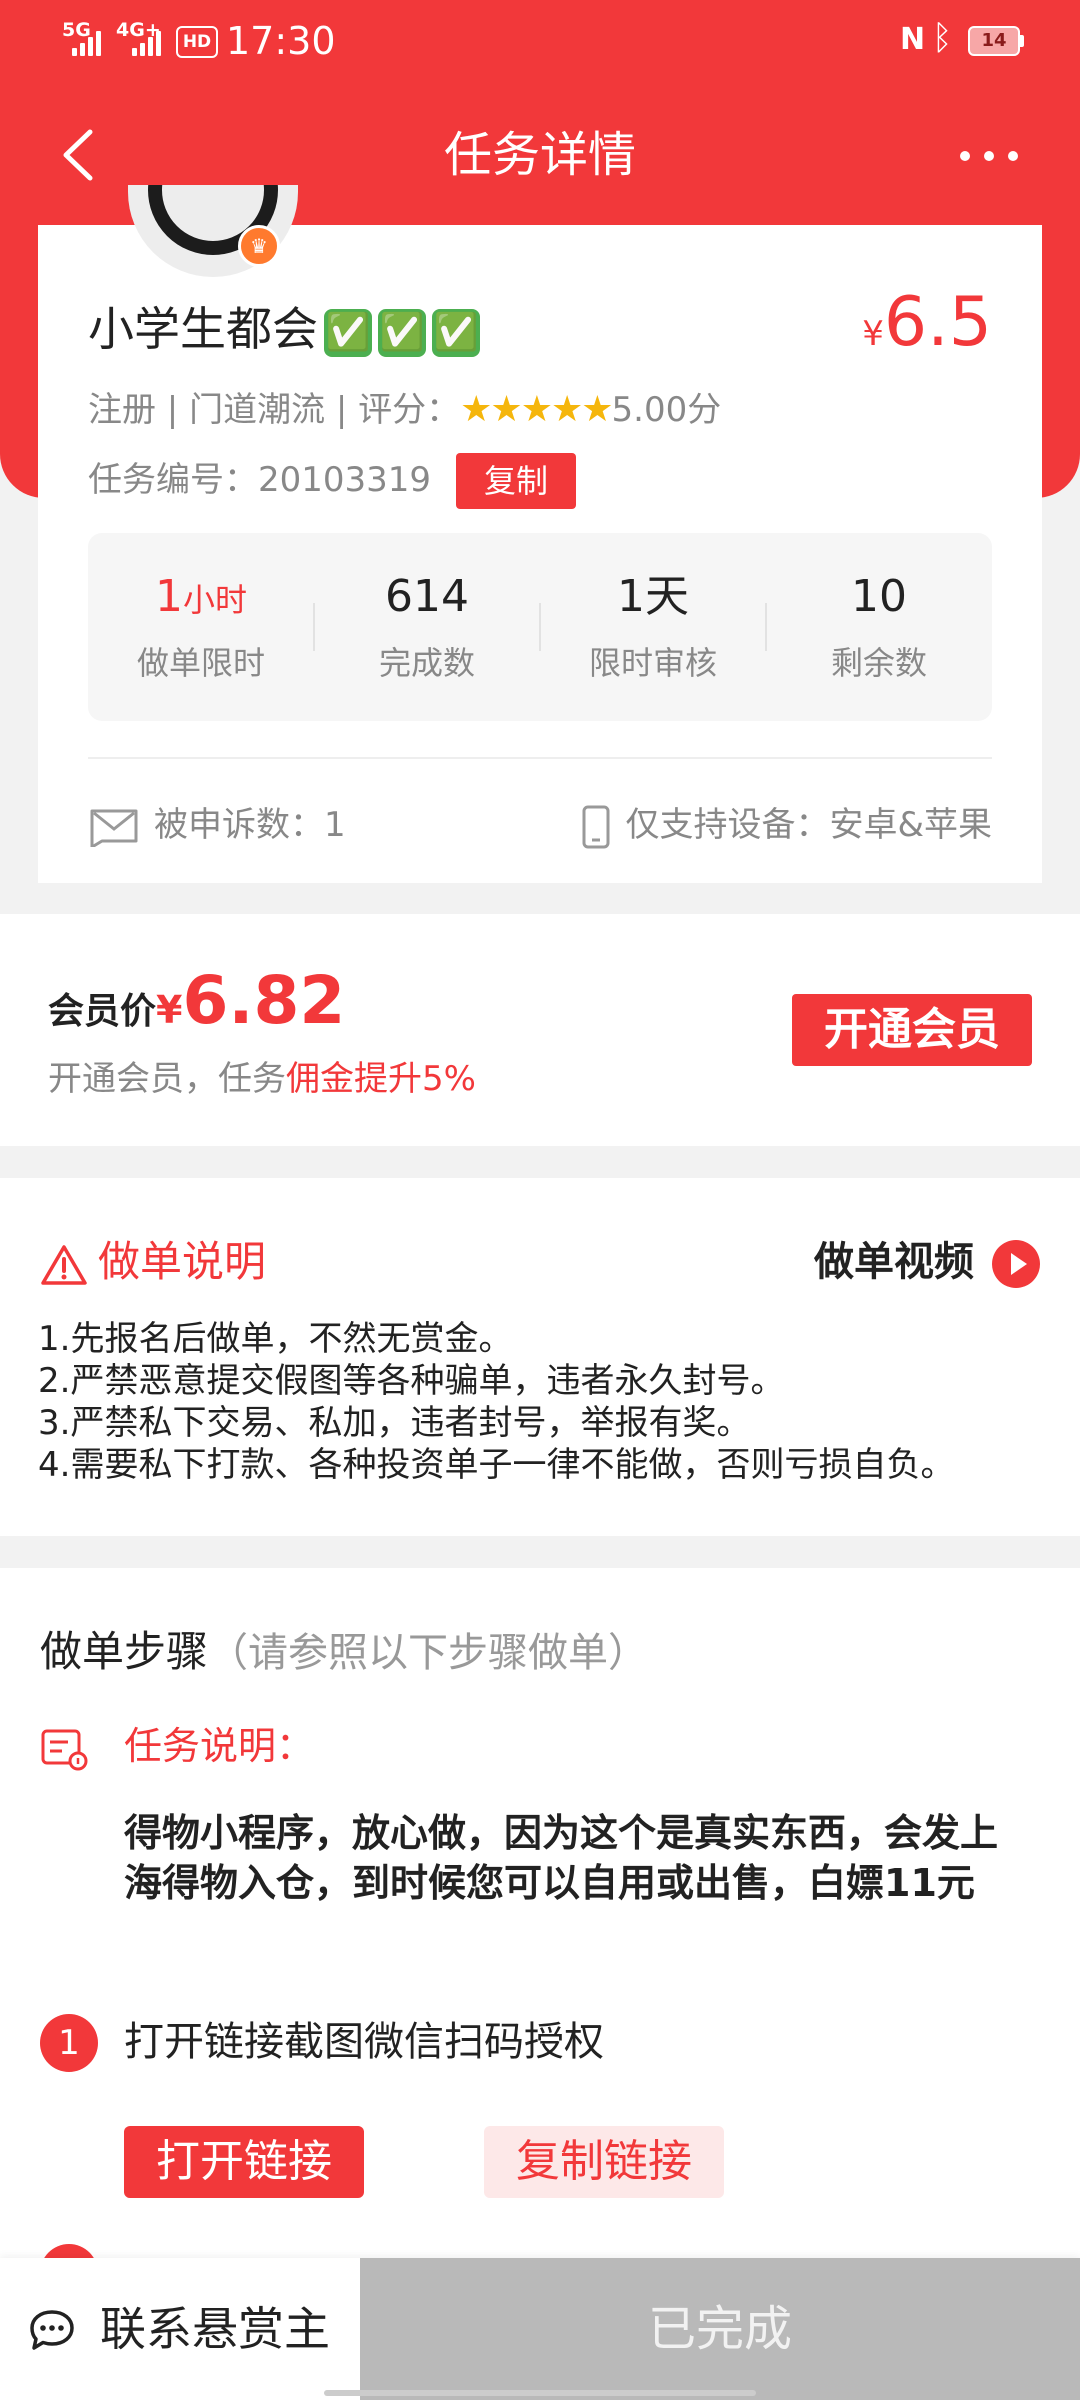 This screenshot has height=2400, width=1080. What do you see at coordinates (345, 480) in the screenshot?
I see `task-number-value: 20103319` at bounding box center [345, 480].